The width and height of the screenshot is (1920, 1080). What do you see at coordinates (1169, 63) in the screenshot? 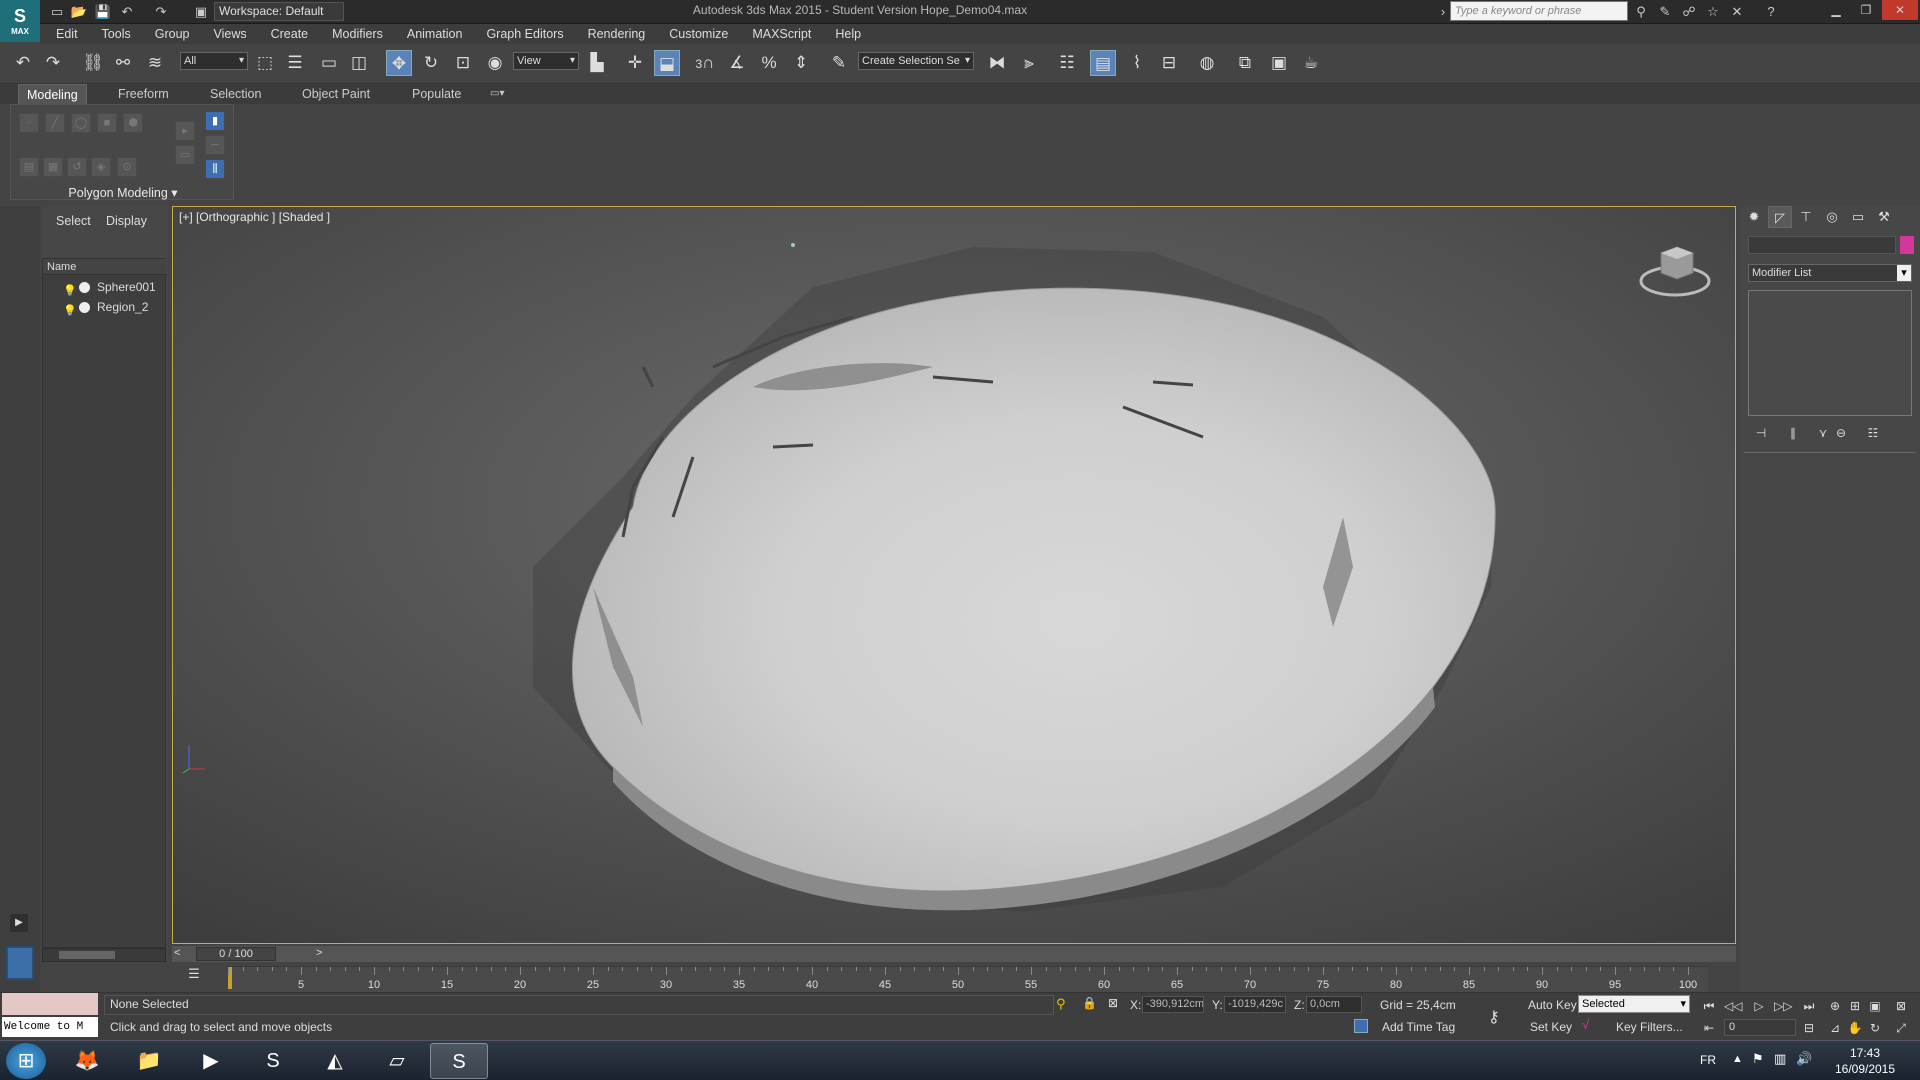
I see `schematic-view-icon: ⊟` at bounding box center [1169, 63].